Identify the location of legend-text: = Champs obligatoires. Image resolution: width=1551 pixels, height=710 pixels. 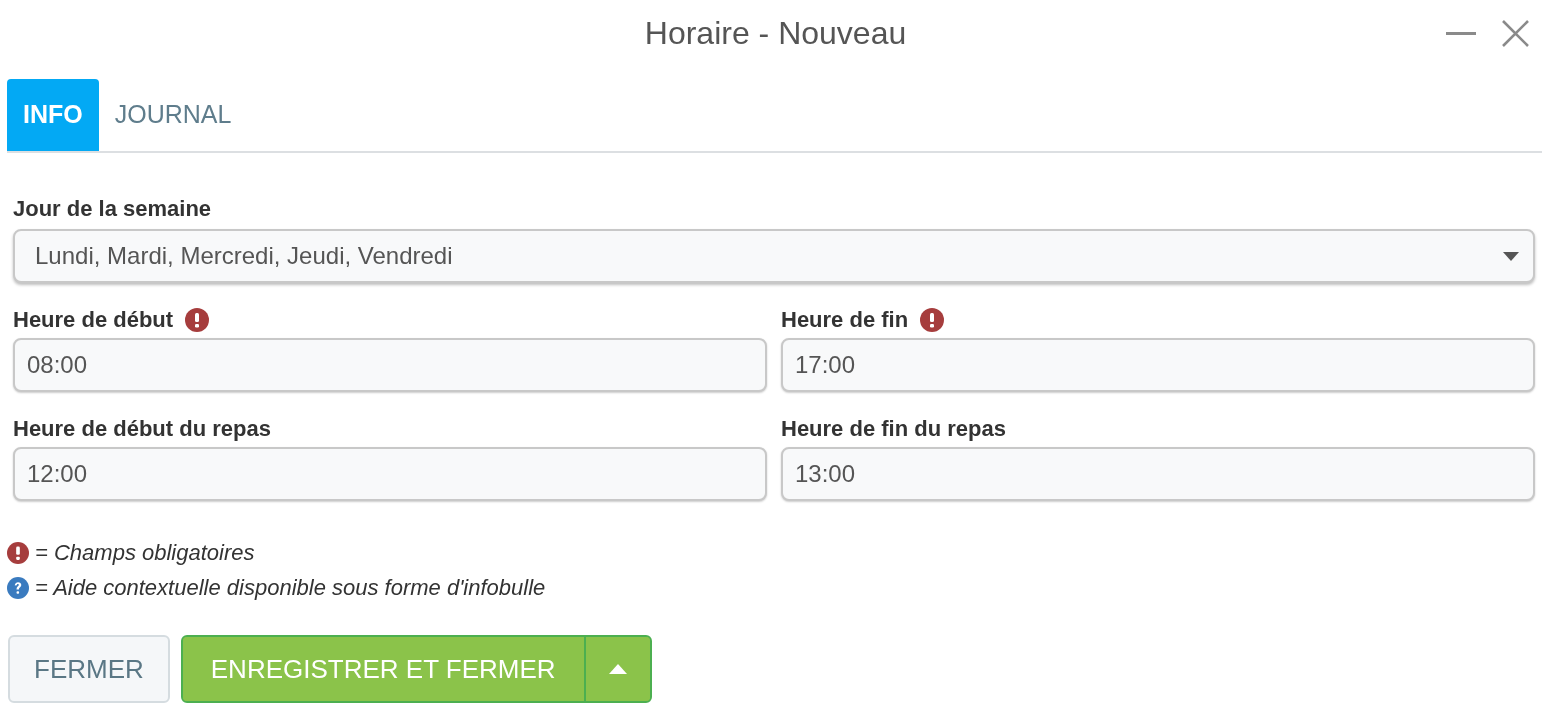
(145, 553).